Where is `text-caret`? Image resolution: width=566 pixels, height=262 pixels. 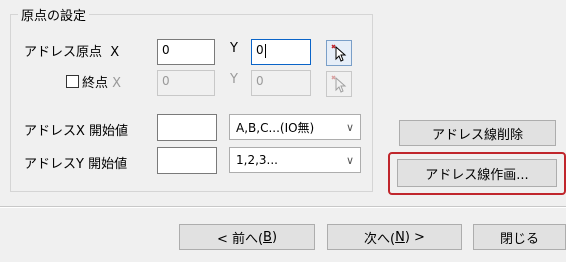 text-caret is located at coordinates (265, 50).